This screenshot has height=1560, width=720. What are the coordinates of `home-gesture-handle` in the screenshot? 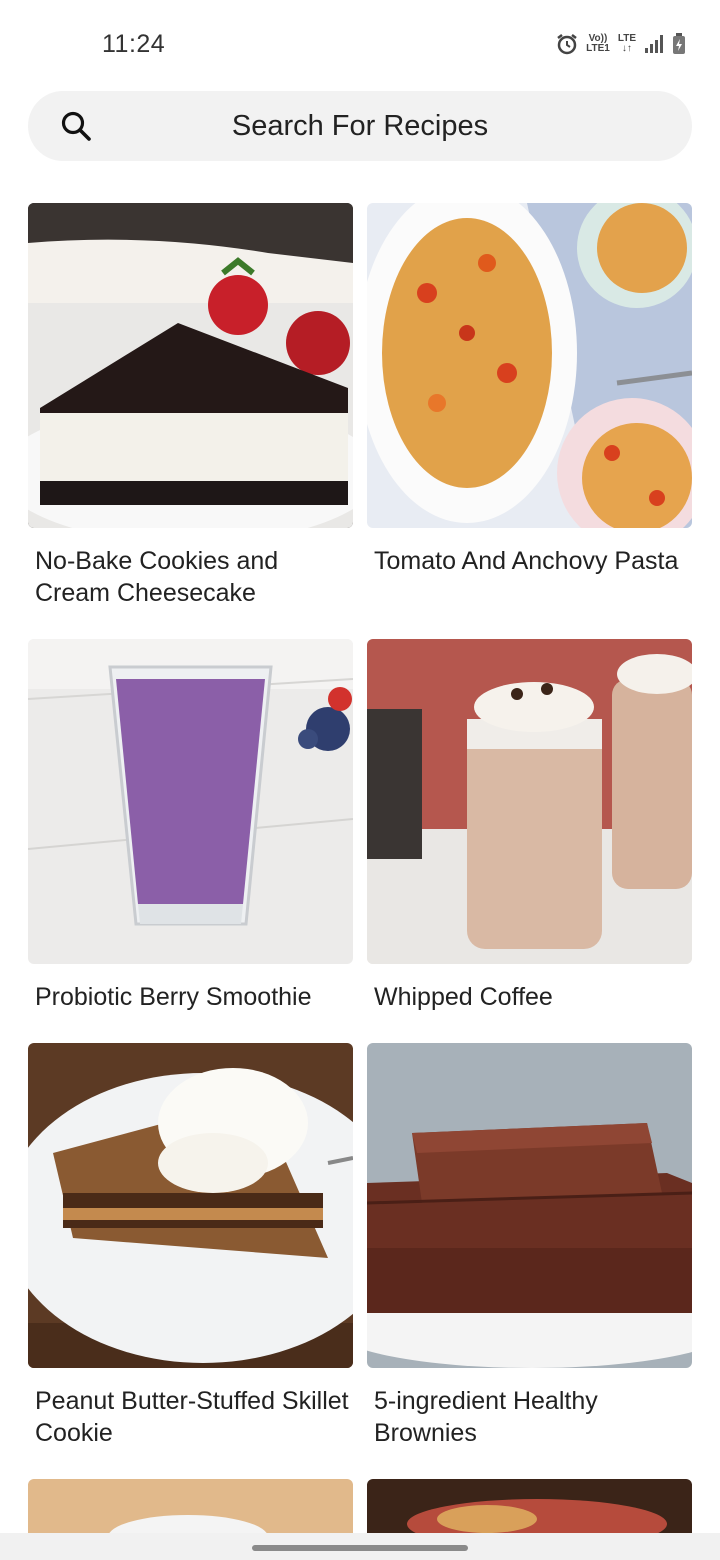 It's located at (360, 1548).